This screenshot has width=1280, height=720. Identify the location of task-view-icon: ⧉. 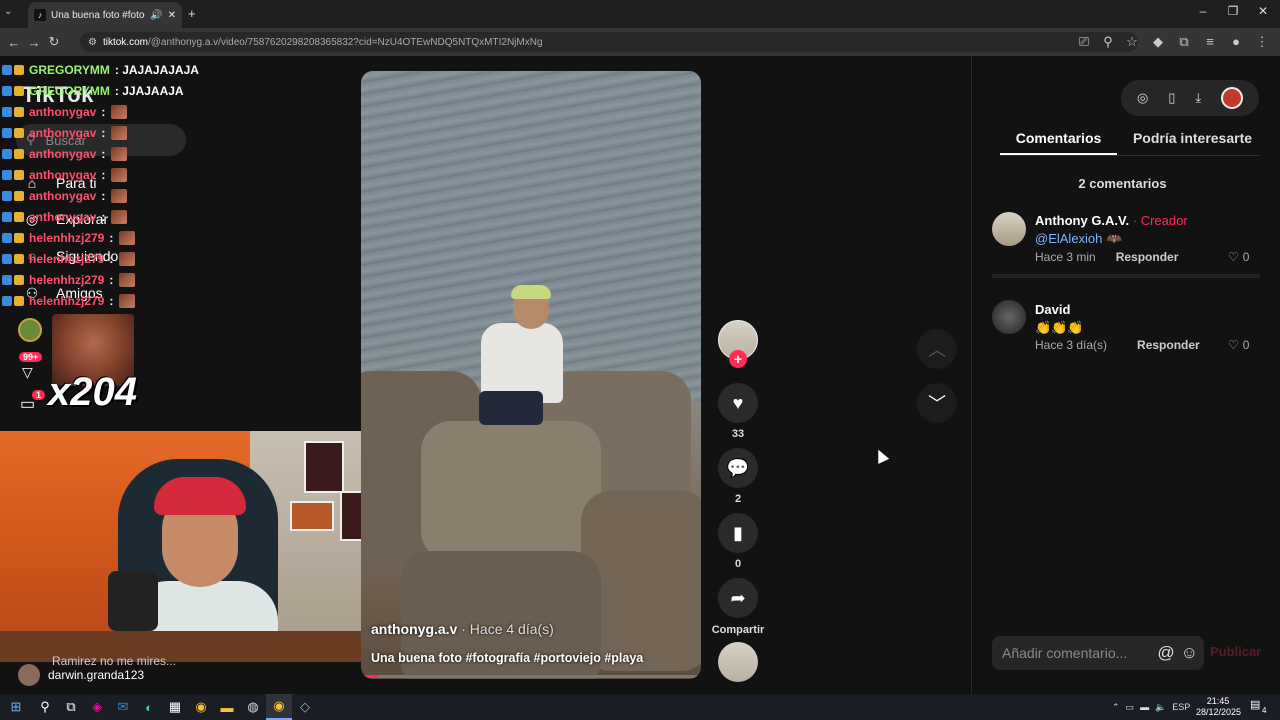
(71, 707).